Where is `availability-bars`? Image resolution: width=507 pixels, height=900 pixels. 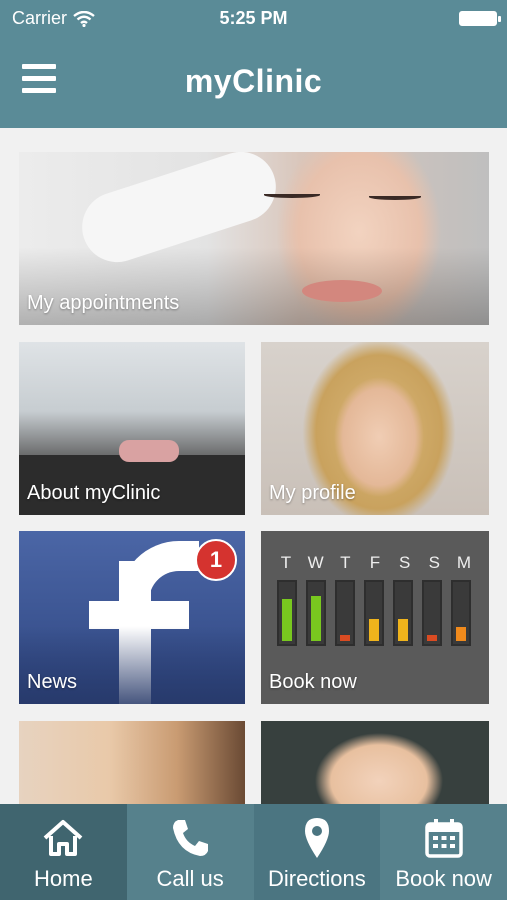 availability-bars is located at coordinates (377, 613).